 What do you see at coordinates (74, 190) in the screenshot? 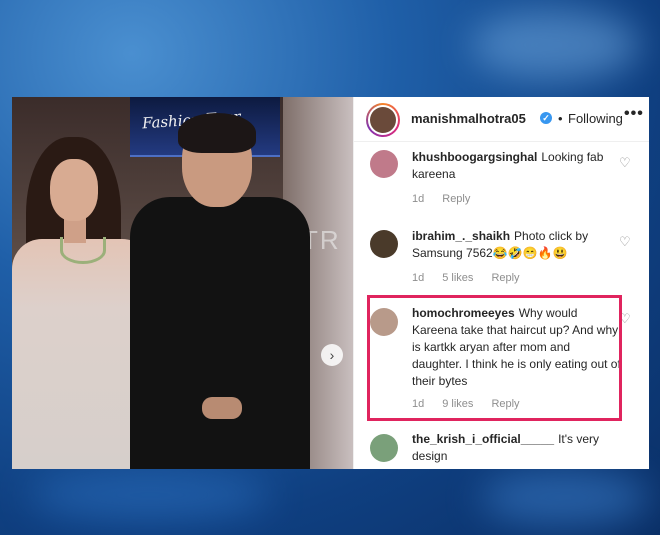
I see `photo-person-woman-face` at bounding box center [74, 190].